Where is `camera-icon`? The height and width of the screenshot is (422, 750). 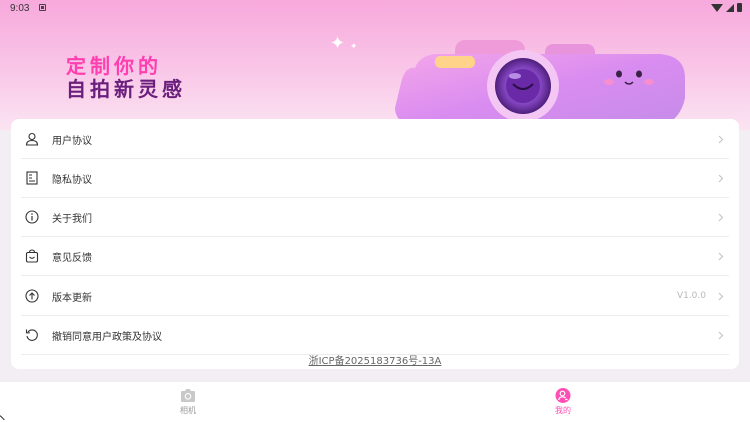 camera-icon is located at coordinates (188, 395).